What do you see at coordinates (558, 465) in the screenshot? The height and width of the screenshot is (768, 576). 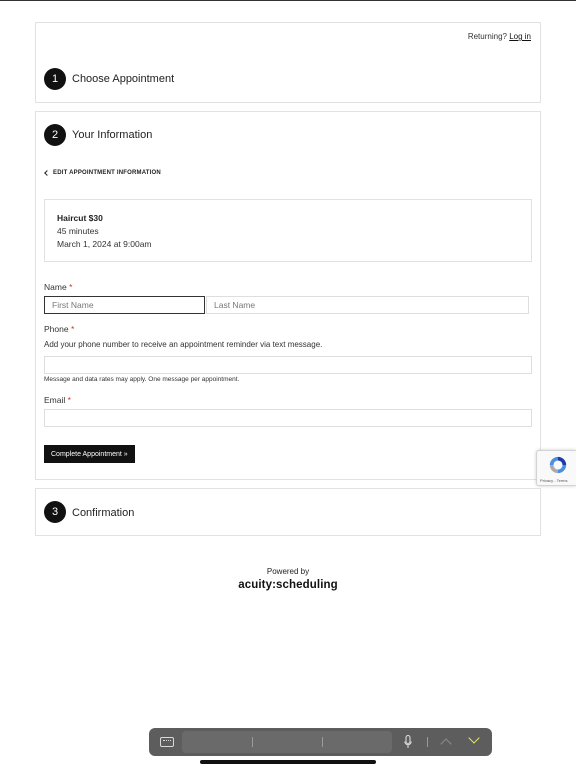 I see `recaptcha-icon` at bounding box center [558, 465].